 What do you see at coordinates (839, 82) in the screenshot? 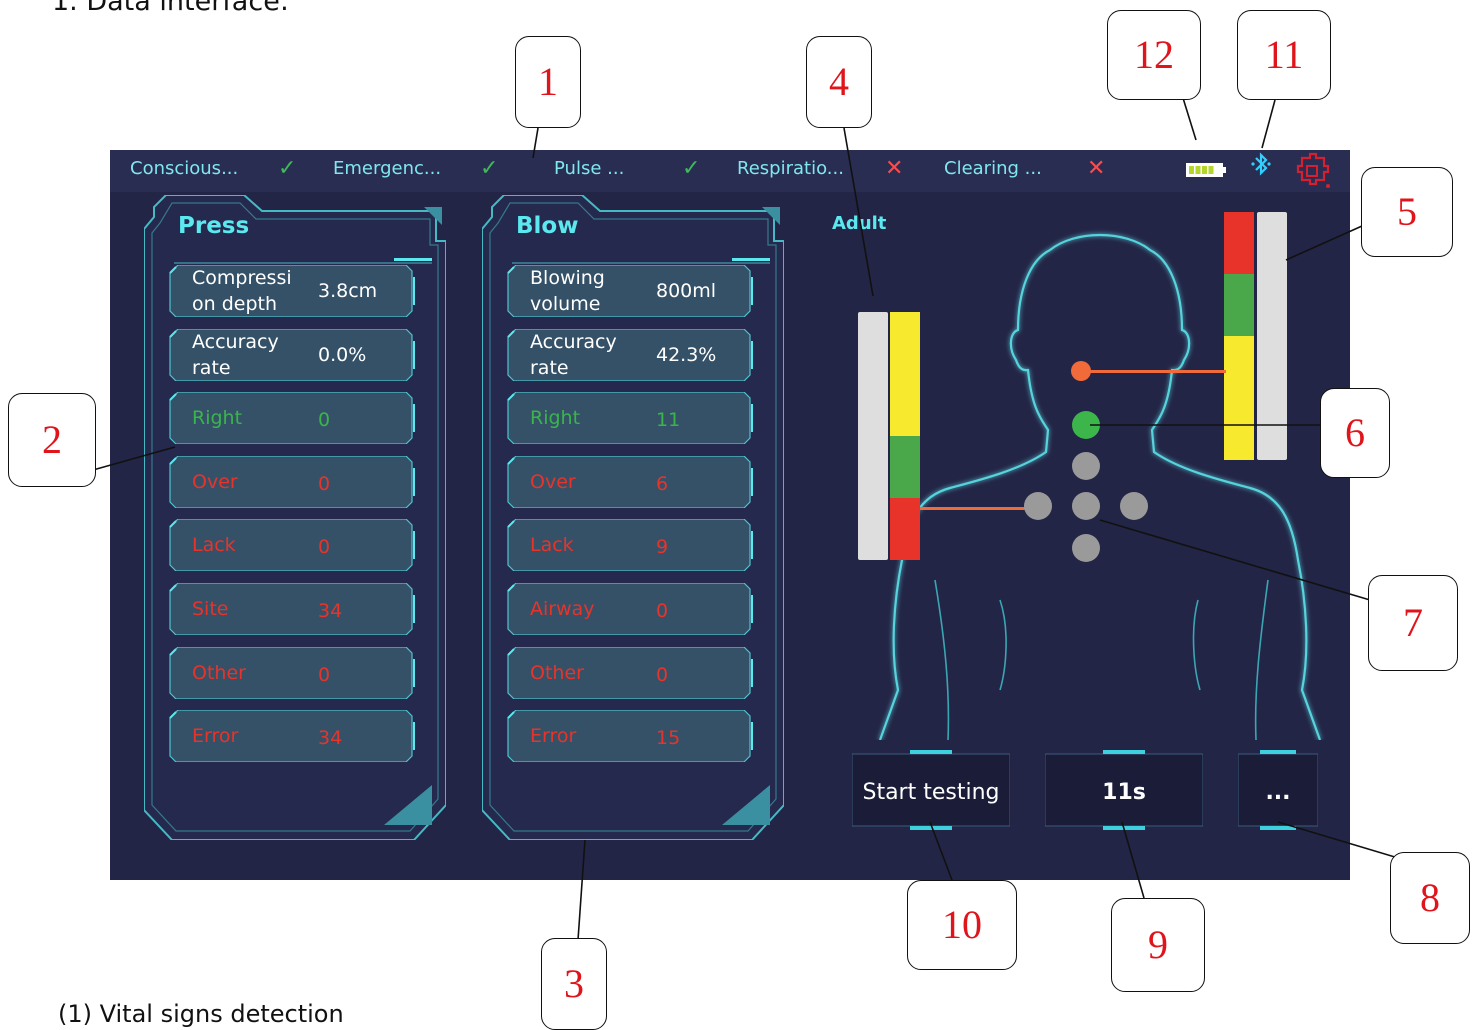
I see `callout-4: 4` at bounding box center [839, 82].